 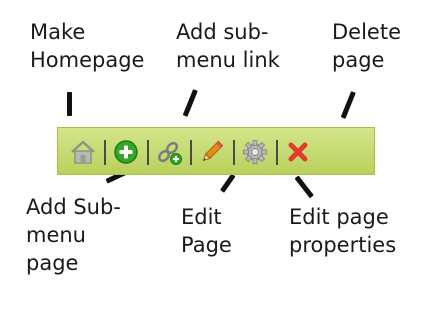 What do you see at coordinates (227, 183) in the screenshot?
I see `edit-page-pointer` at bounding box center [227, 183].